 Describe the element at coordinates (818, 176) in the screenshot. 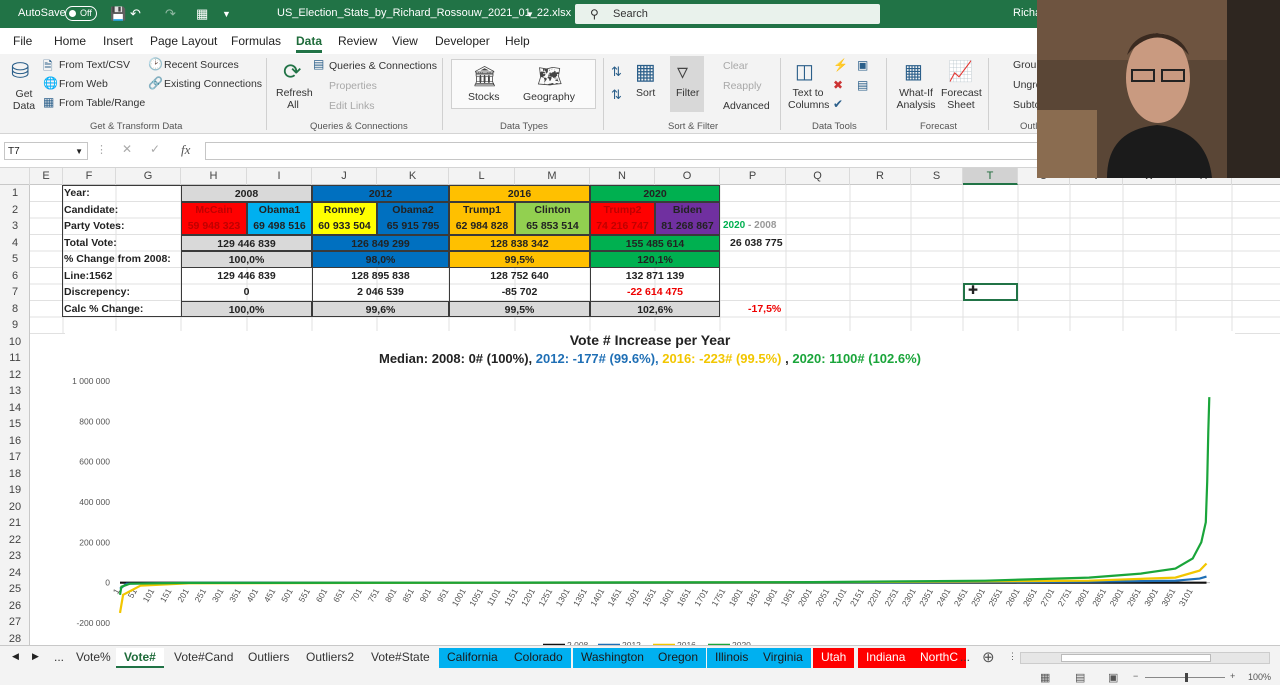

I see `column-header: Q` at that location.